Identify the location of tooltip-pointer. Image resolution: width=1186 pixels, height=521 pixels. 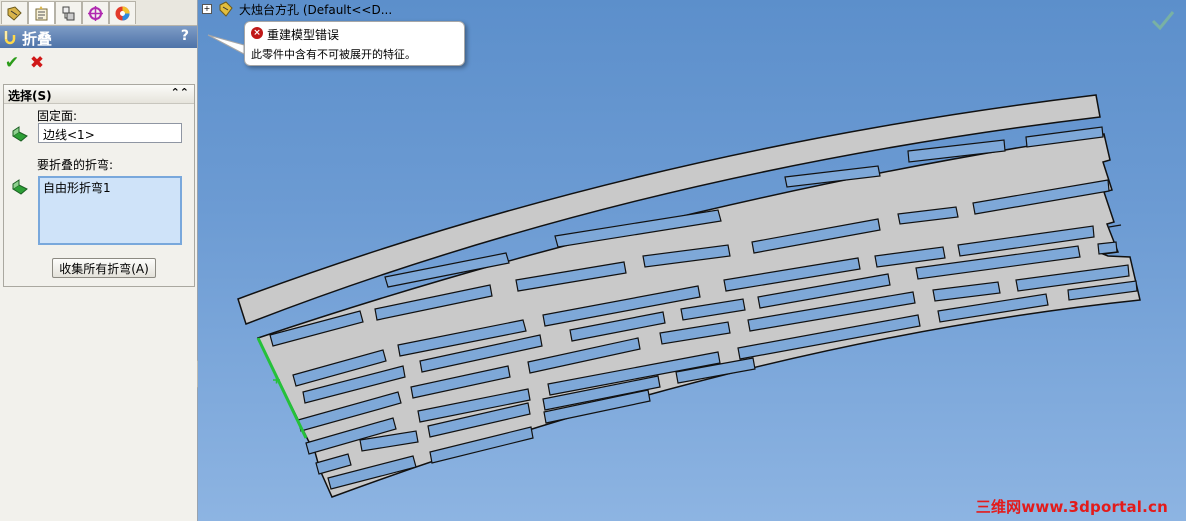
(226, 44).